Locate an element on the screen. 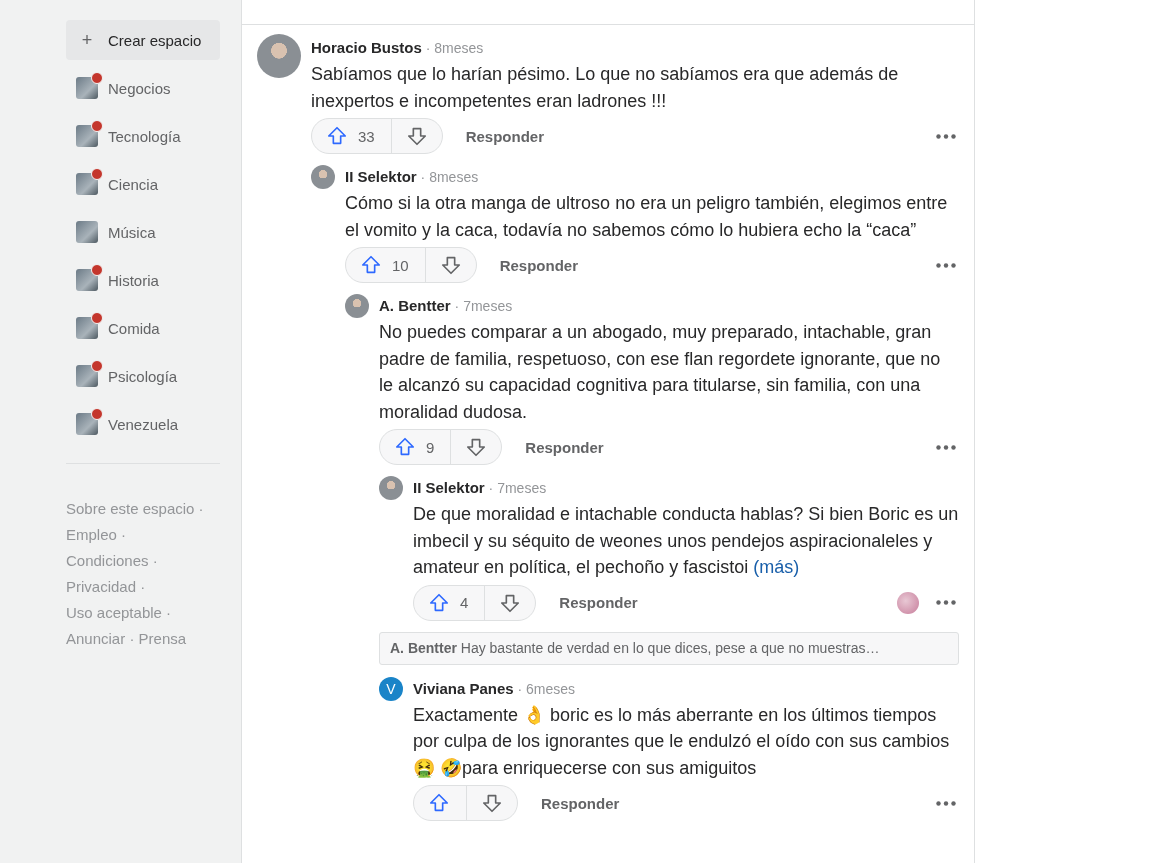  space-link: Música is located at coordinates (143, 232).